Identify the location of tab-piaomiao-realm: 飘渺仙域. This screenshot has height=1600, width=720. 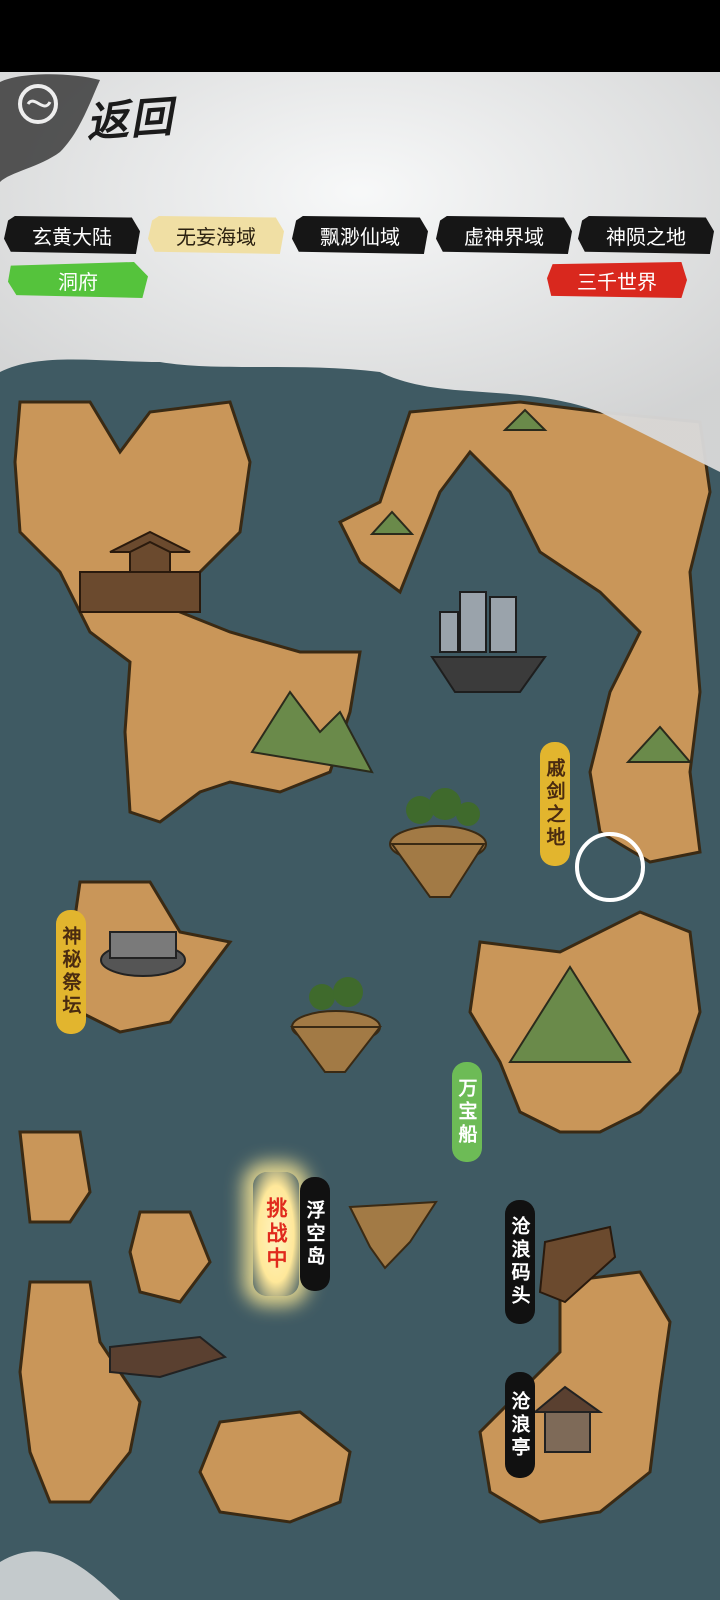
(360, 235).